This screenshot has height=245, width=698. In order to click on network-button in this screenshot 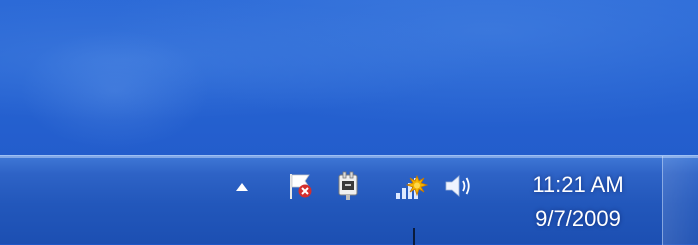, I will do `click(411, 188)`.